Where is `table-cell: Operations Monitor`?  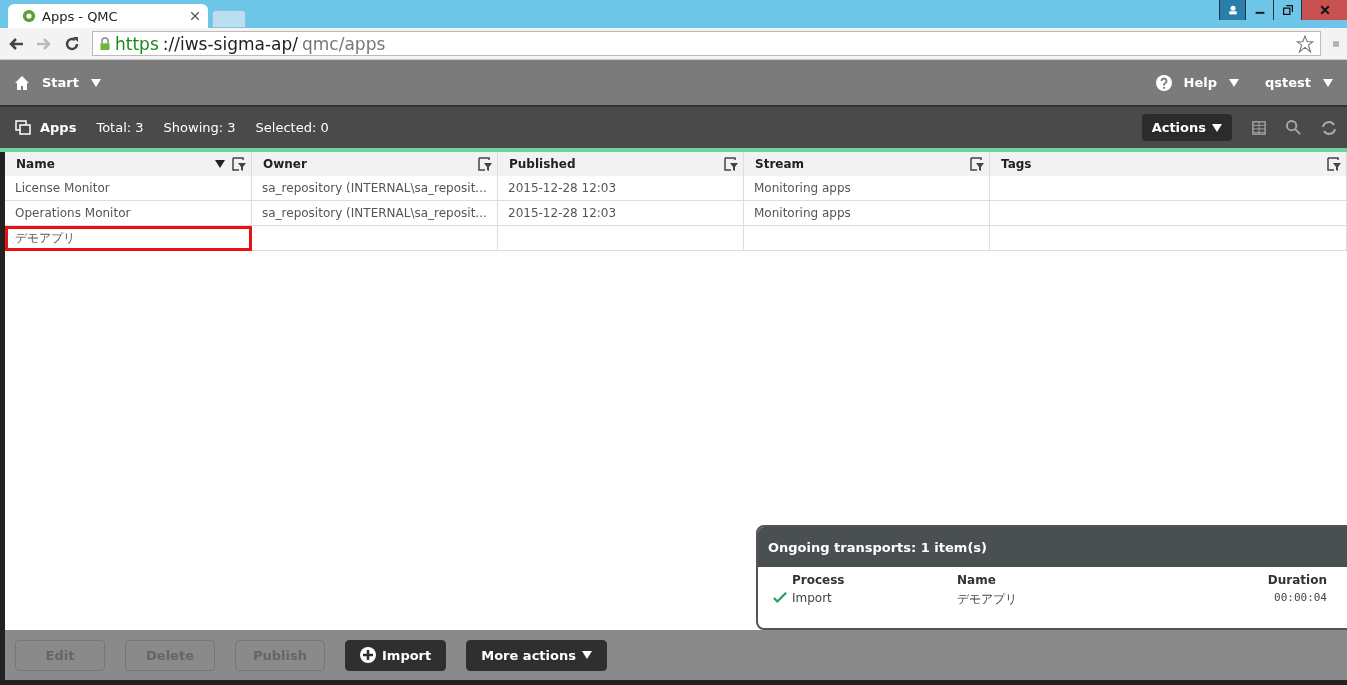 table-cell: Operations Monitor is located at coordinates (128, 213).